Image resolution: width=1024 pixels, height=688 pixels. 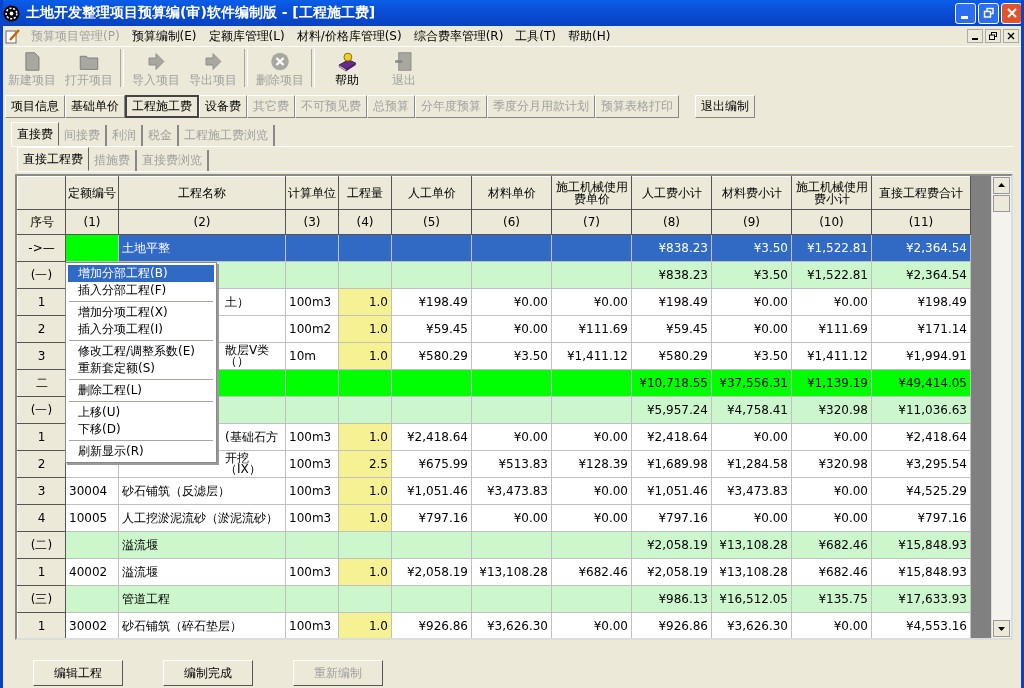 I want to click on tab: 直接费, so click(x=35, y=134).